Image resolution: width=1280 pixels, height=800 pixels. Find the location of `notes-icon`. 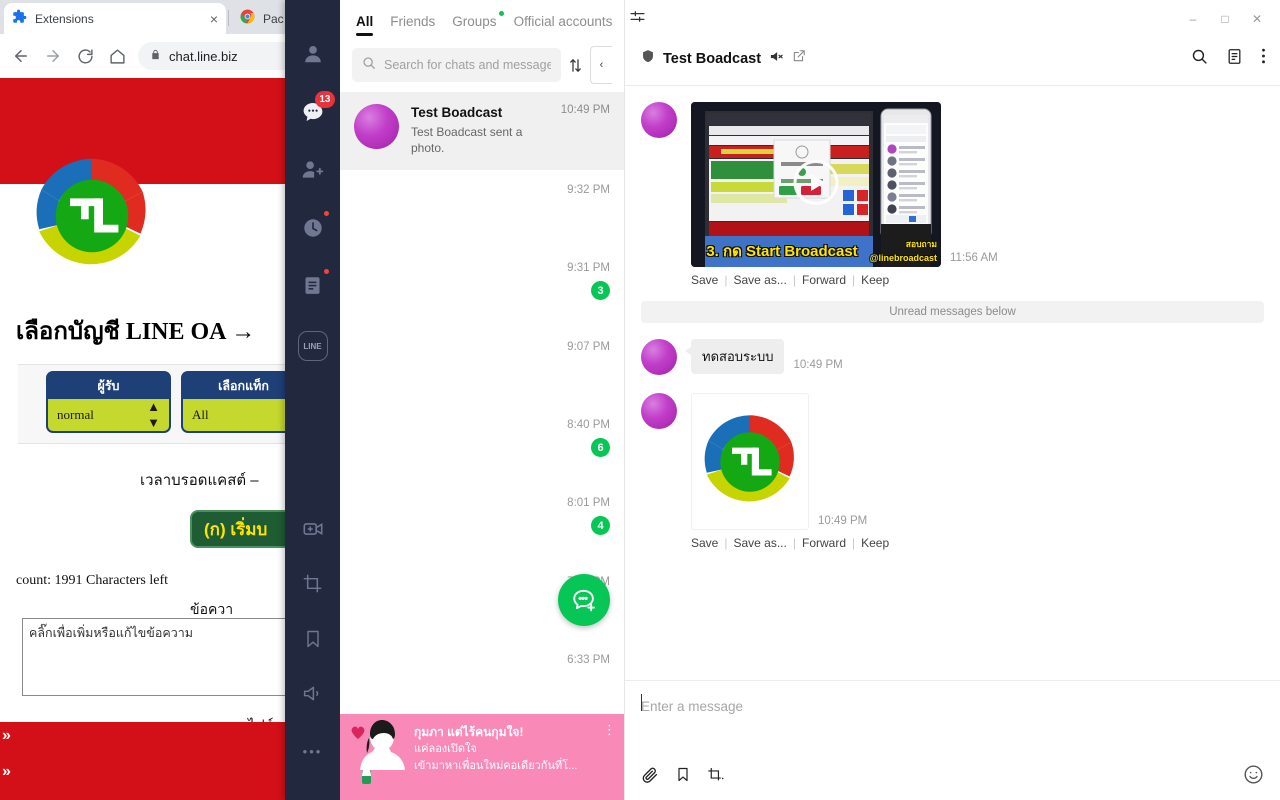

notes-icon is located at coordinates (1234, 59).